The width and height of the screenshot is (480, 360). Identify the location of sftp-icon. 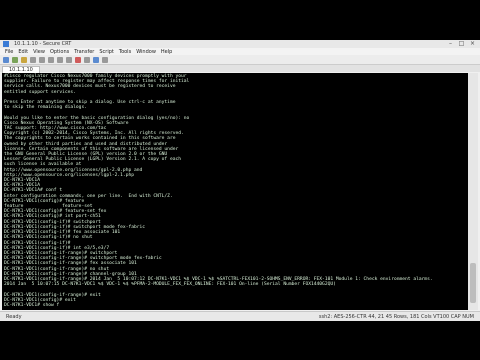
(96, 59).